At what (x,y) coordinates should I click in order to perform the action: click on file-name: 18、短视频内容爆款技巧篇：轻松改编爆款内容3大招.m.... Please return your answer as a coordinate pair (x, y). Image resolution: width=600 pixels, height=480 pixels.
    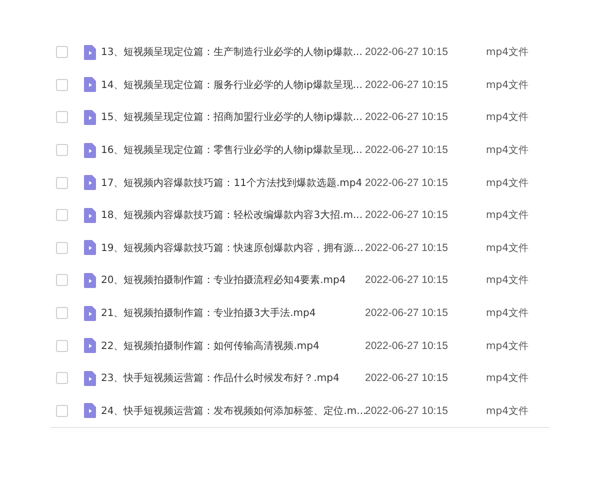
    Looking at the image, I should click on (232, 215).